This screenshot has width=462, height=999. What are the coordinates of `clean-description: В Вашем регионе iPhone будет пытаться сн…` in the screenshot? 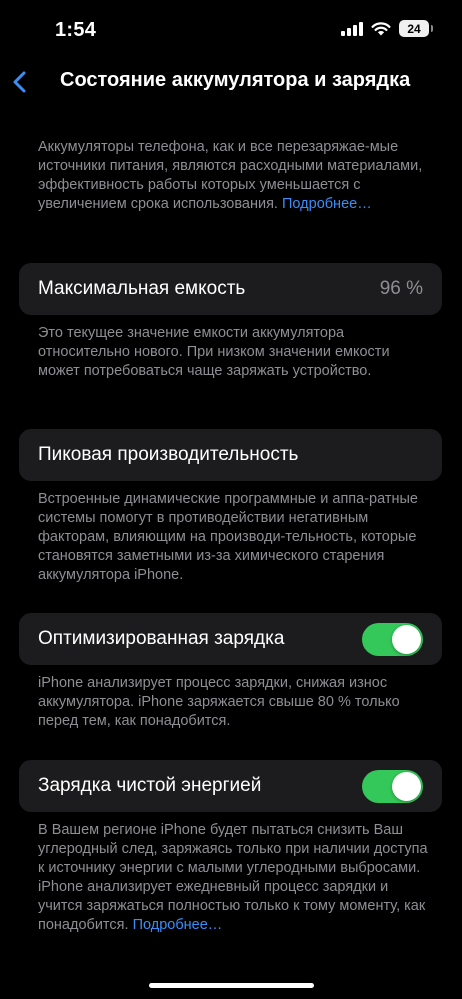 It's located at (233, 877).